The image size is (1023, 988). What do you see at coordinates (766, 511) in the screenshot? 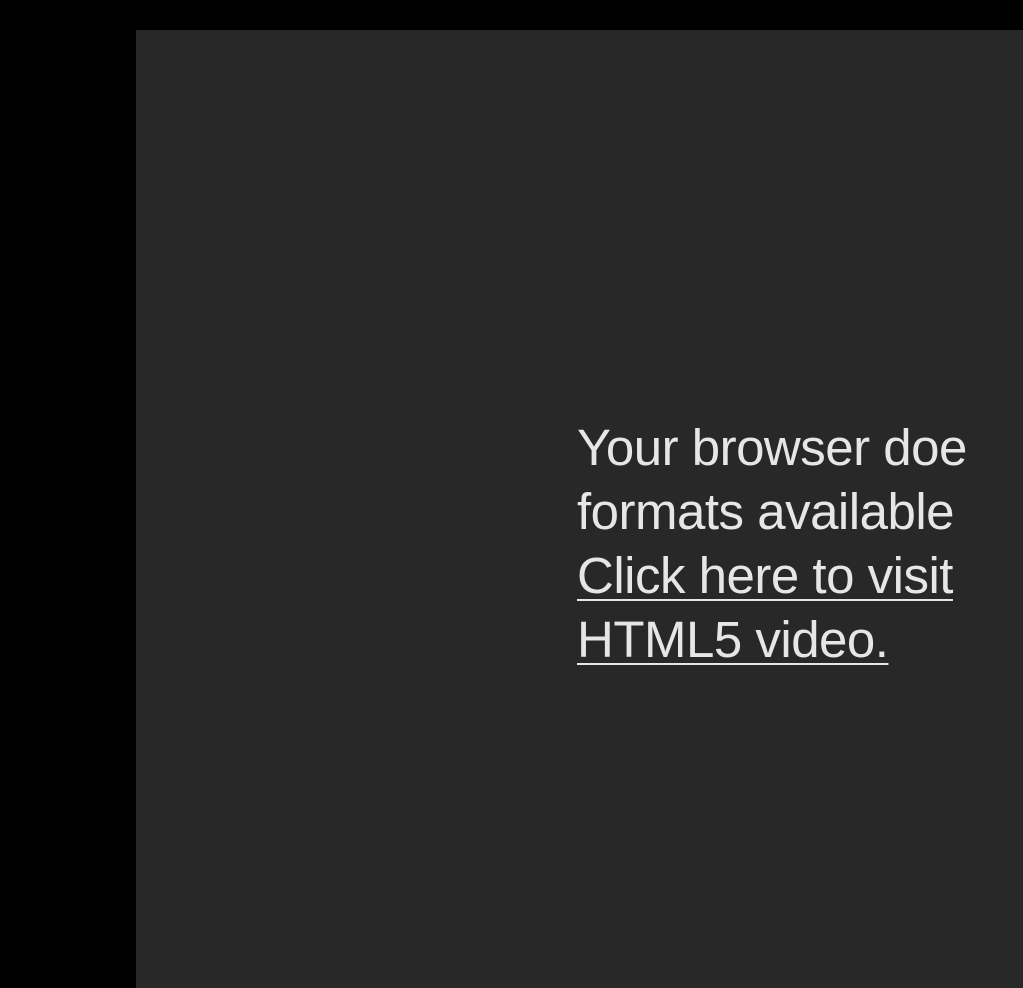
I see `fallback-message-line-2: formats available` at bounding box center [766, 511].